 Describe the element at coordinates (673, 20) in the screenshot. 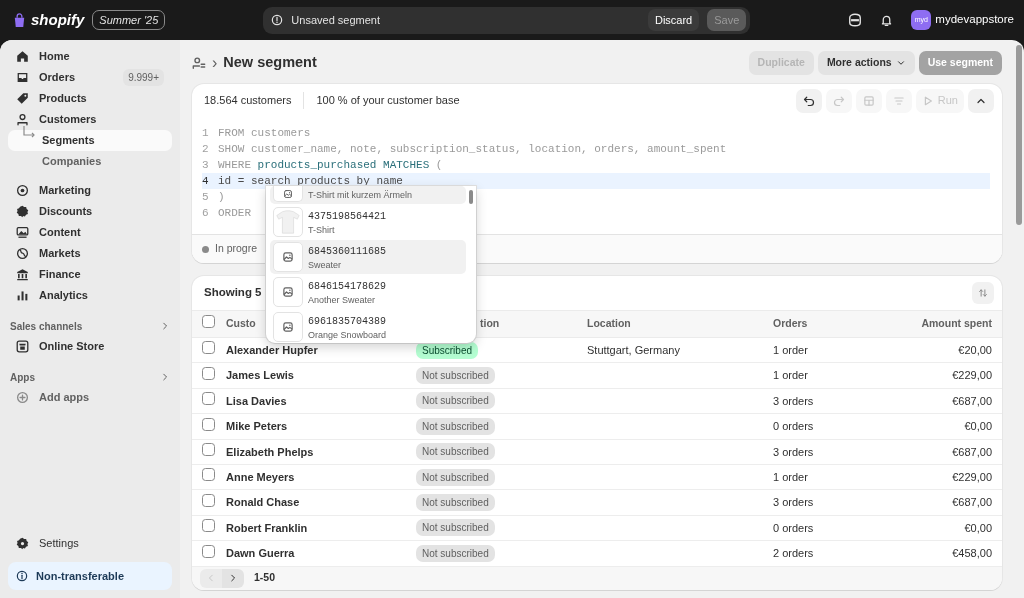

I see `discard-button: Discard` at that location.